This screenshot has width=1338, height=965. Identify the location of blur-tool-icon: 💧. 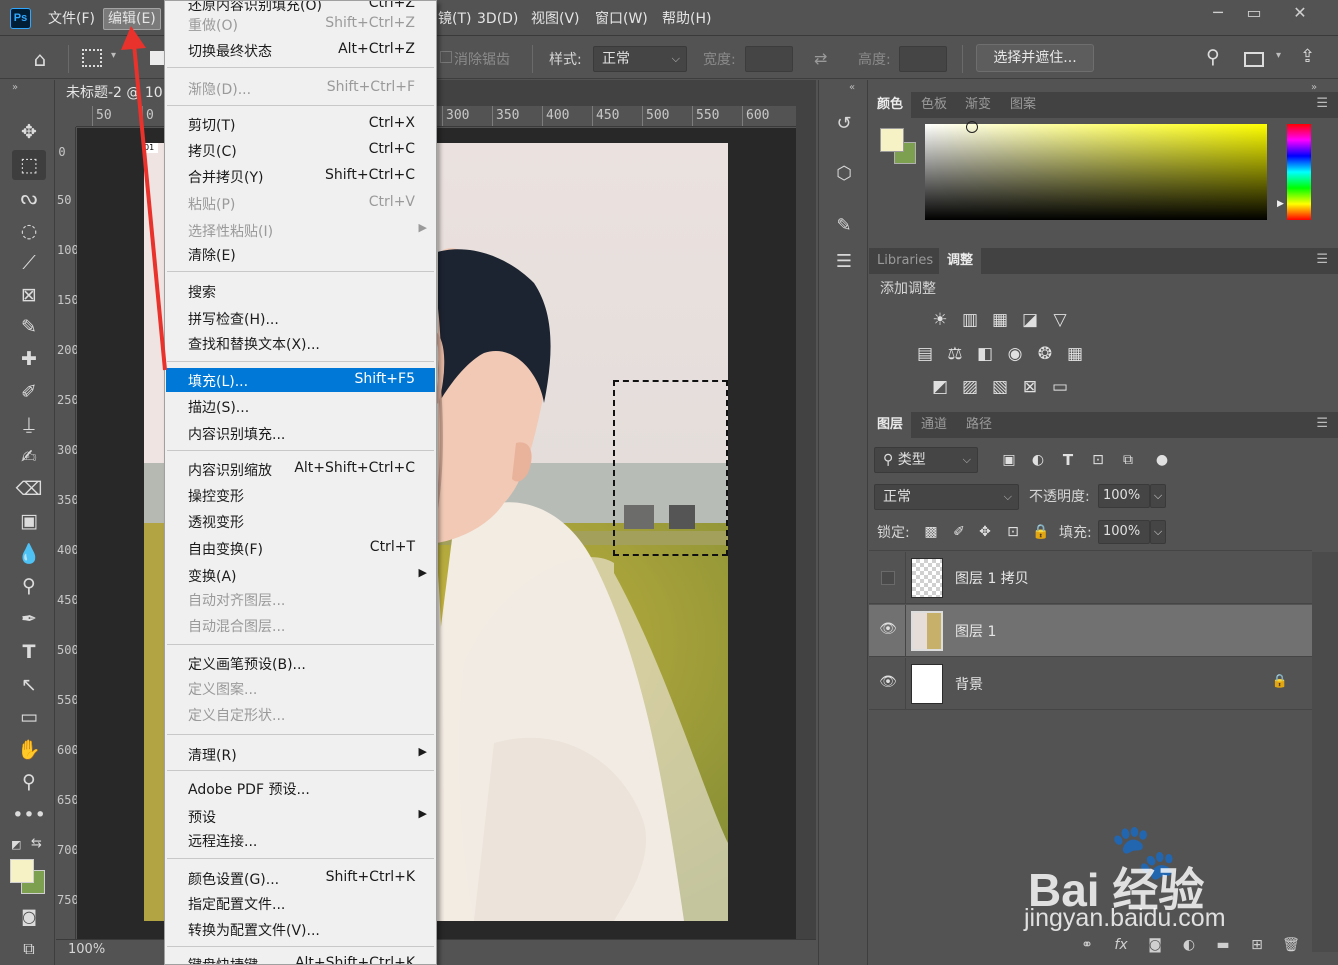
(29, 554).